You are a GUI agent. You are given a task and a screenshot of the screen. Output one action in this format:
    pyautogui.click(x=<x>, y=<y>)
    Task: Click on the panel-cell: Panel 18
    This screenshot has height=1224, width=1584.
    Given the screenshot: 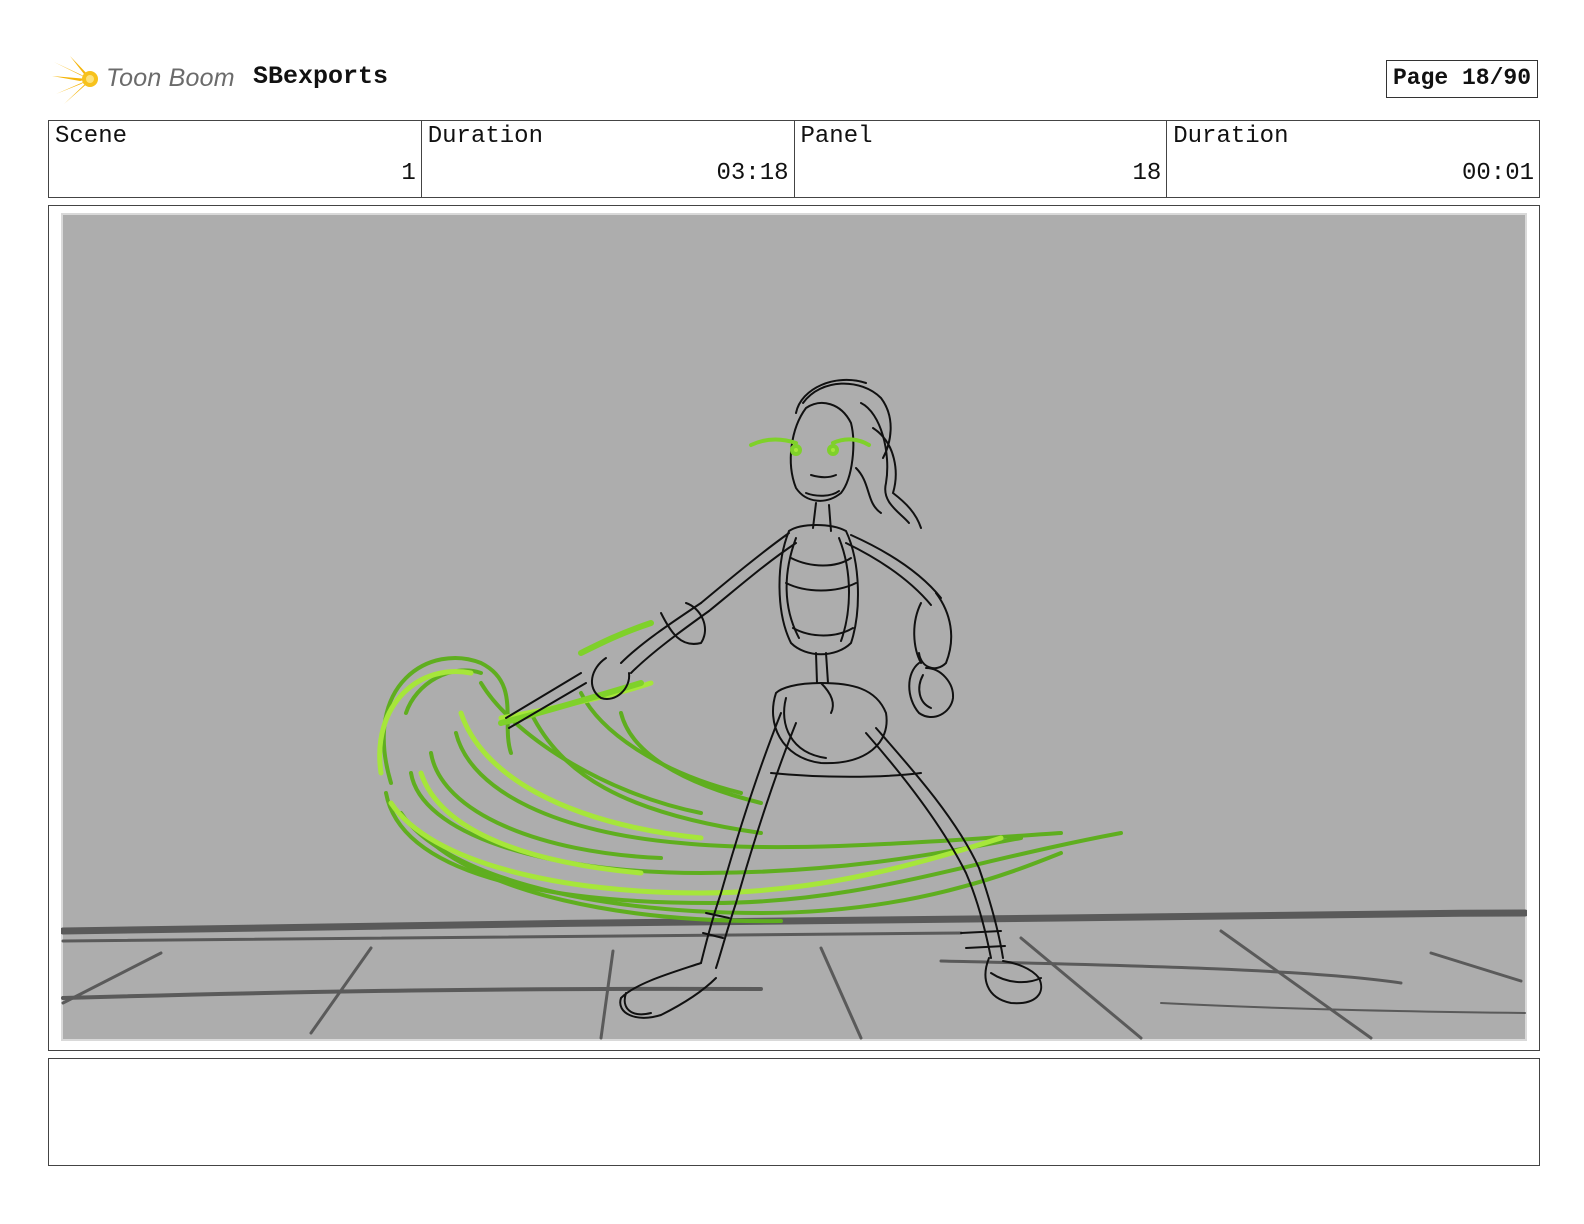 What is the action you would take?
    pyautogui.click(x=981, y=159)
    